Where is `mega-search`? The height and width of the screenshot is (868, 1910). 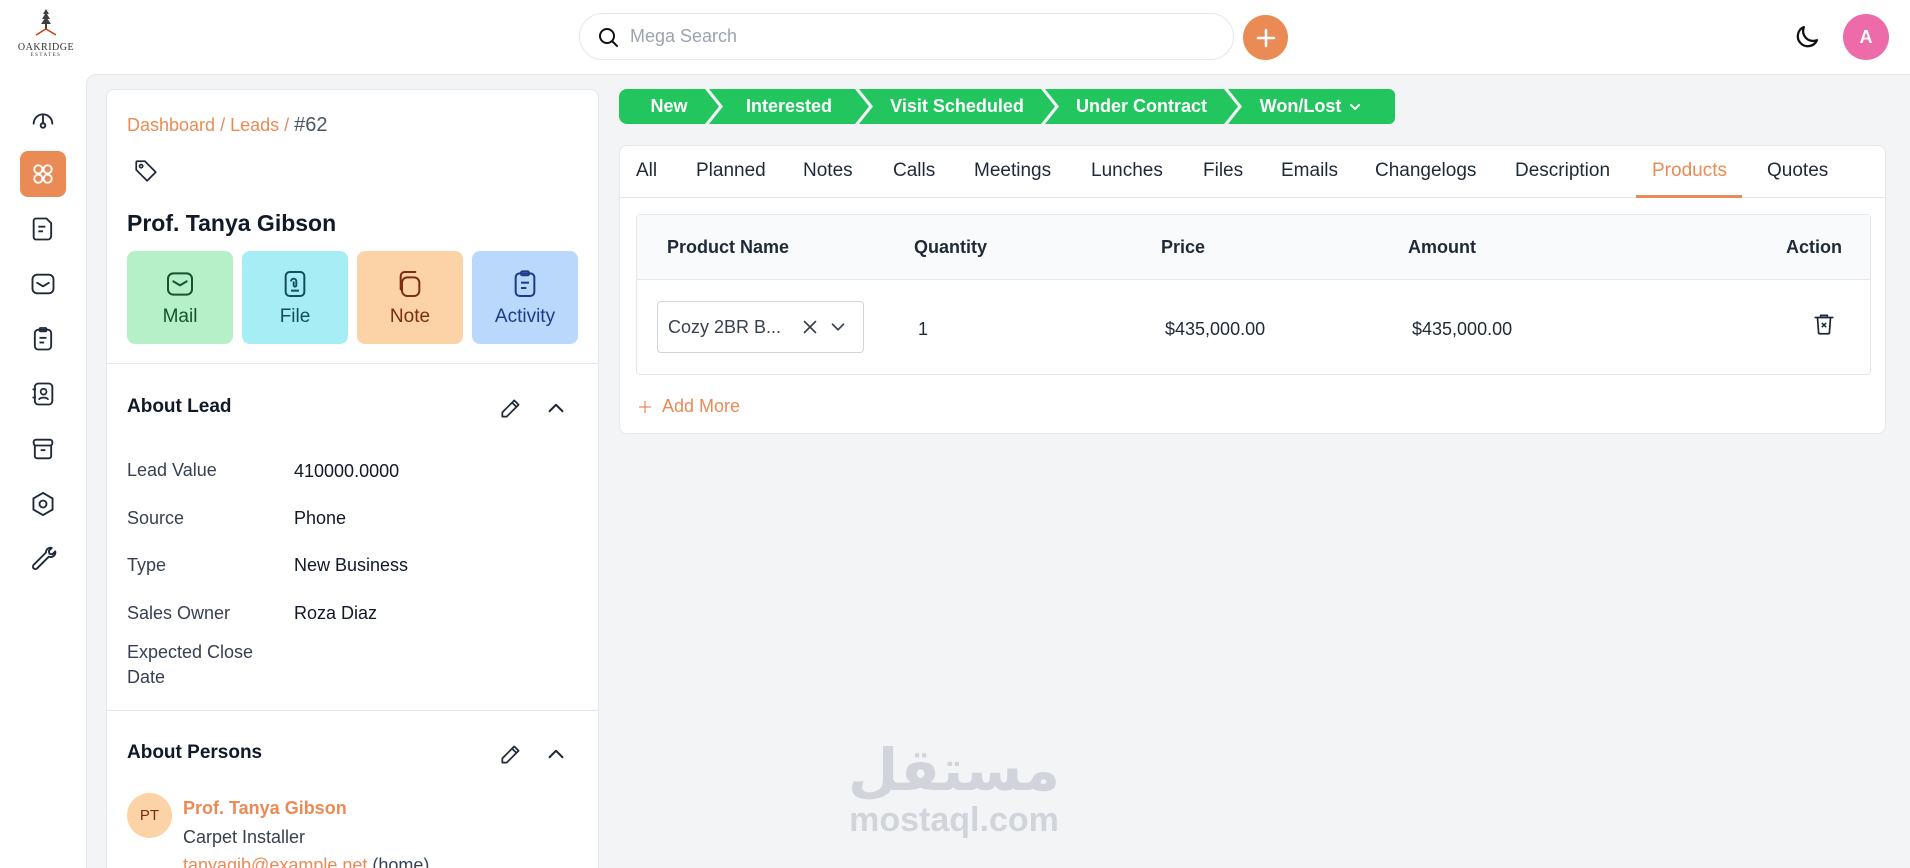
mega-search is located at coordinates (906, 36).